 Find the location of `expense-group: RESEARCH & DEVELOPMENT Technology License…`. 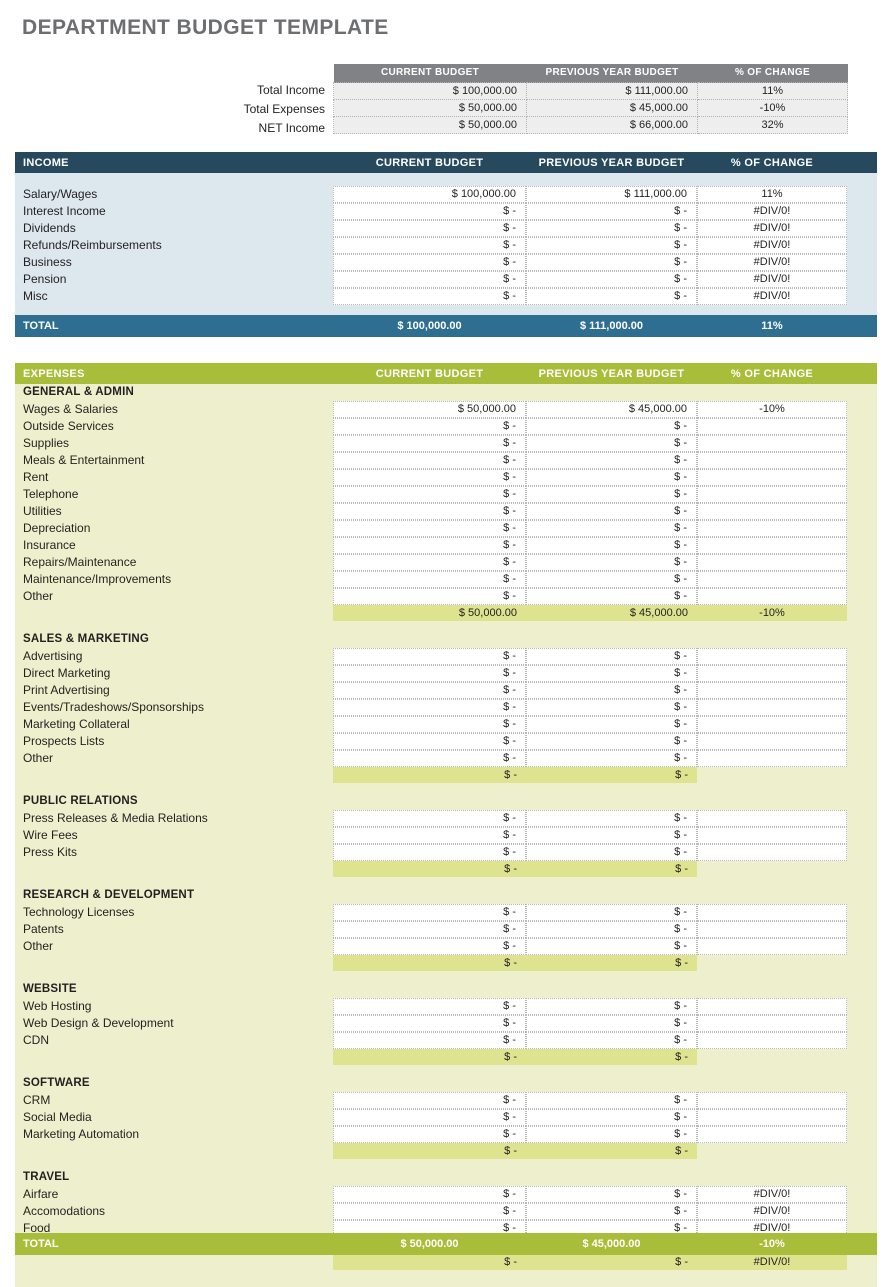

expense-group: RESEARCH & DEVELOPMENT Technology License… is located at coordinates (446, 934).